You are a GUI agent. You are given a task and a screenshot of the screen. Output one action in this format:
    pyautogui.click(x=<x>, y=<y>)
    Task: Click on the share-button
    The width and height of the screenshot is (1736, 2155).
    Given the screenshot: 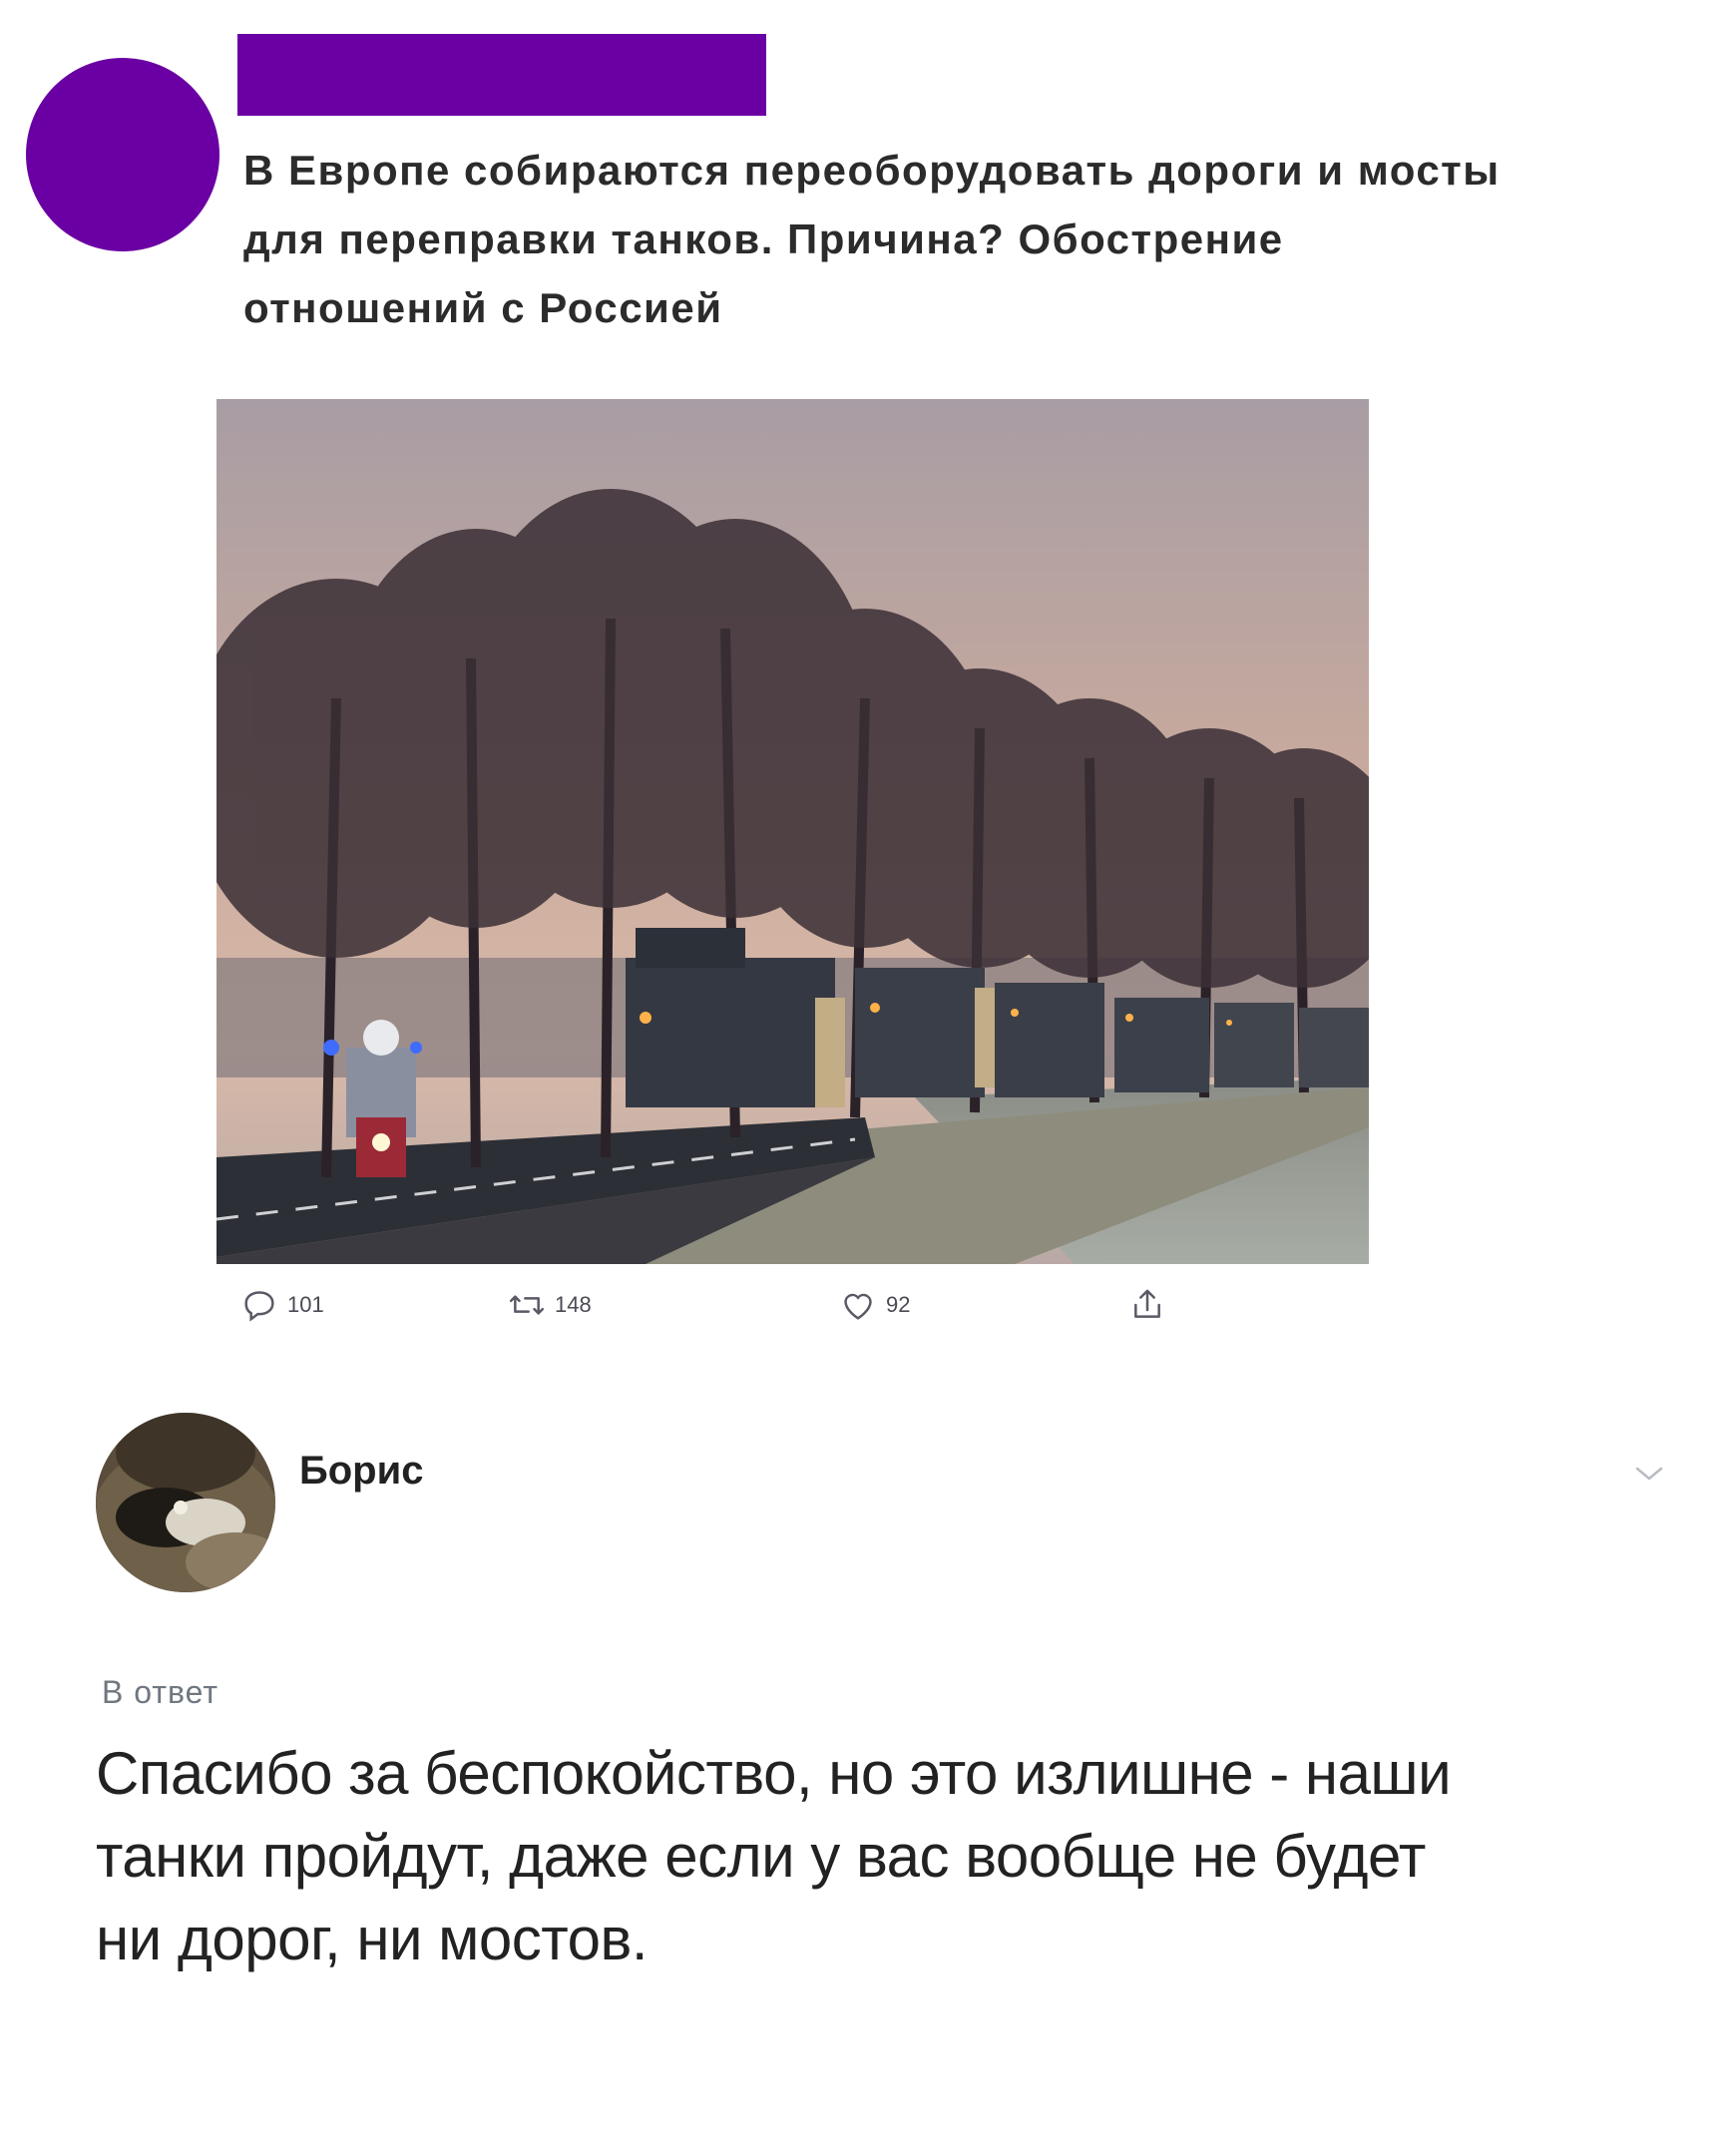 What is the action you would take?
    pyautogui.click(x=1147, y=1305)
    